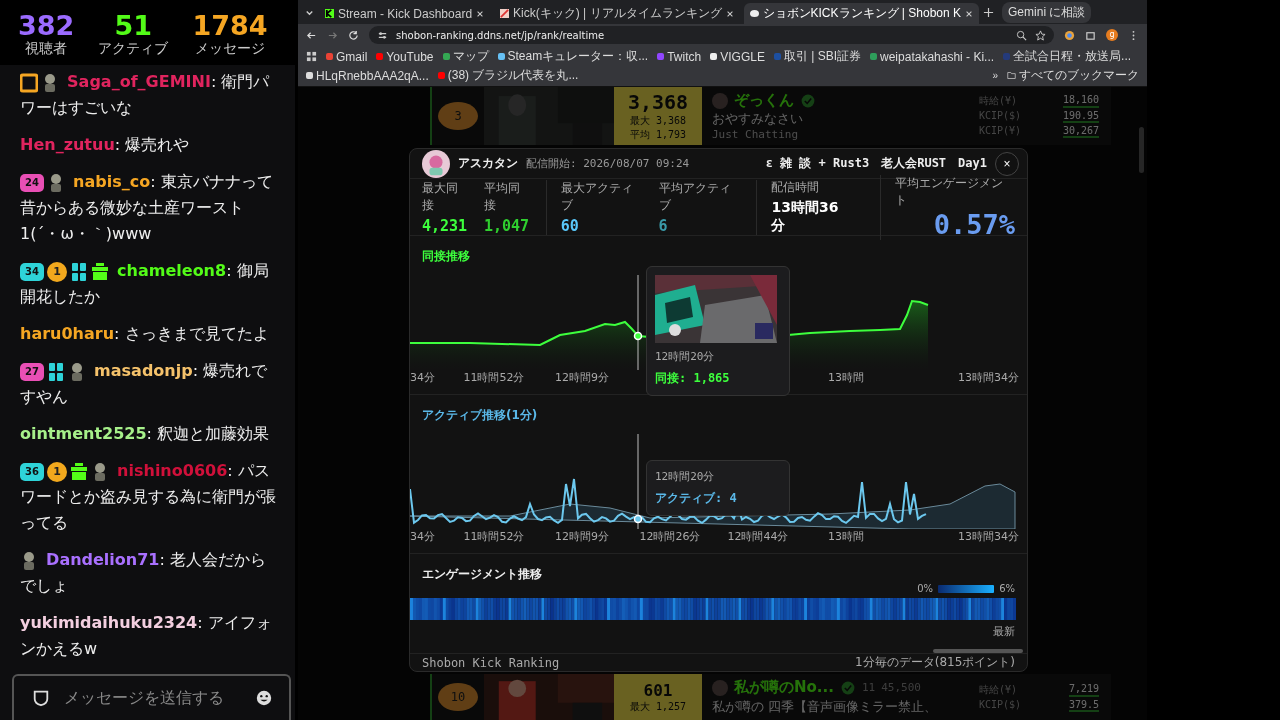 This screenshot has width=1280, height=720. Describe the element at coordinates (423, 536) in the screenshot. I see `axis-label: 34分` at that location.